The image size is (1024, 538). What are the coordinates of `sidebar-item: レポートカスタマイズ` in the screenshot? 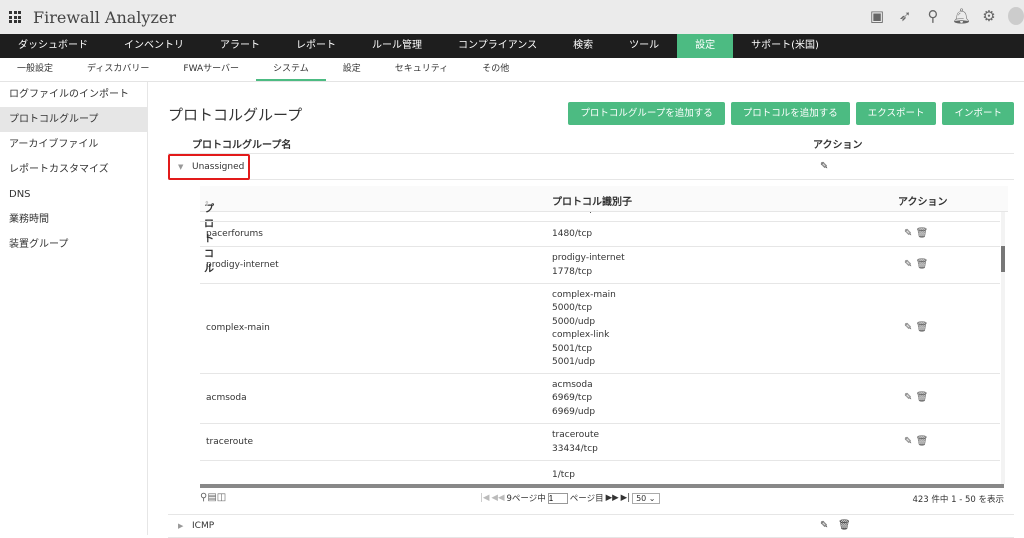 It's located at (73, 169).